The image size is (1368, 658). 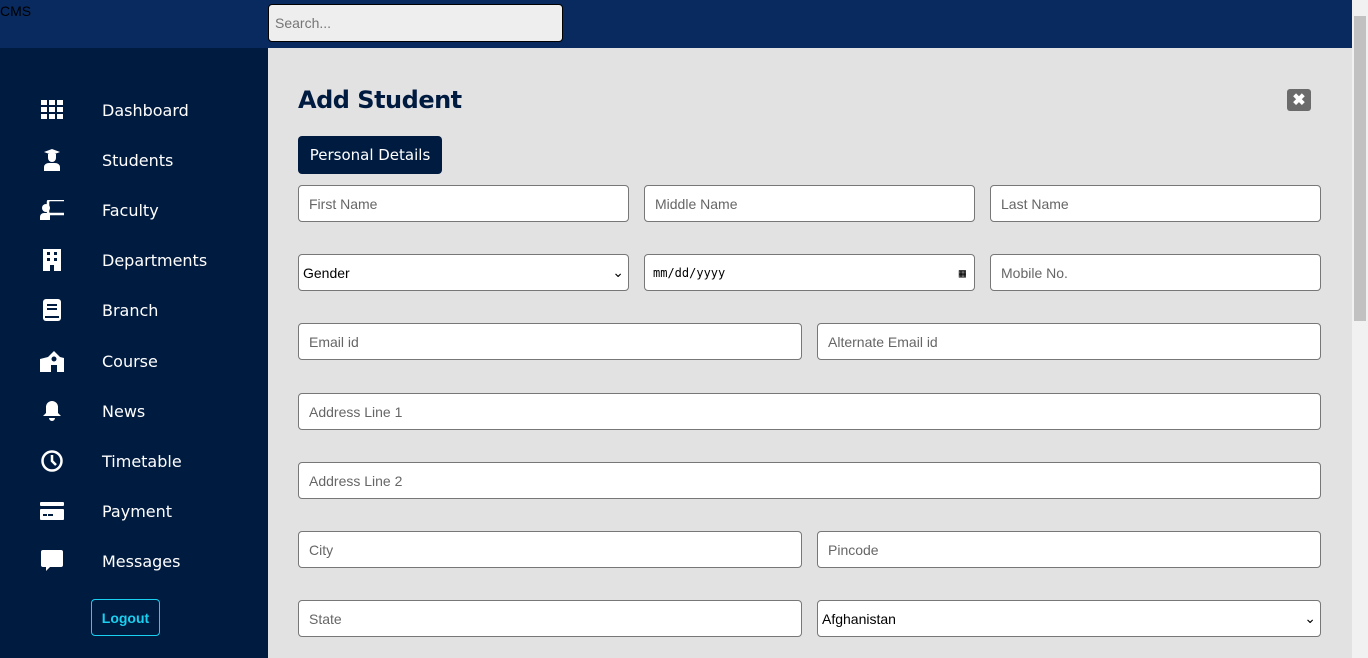 What do you see at coordinates (155, 260) in the screenshot?
I see `sidebar-item-label: Departments` at bounding box center [155, 260].